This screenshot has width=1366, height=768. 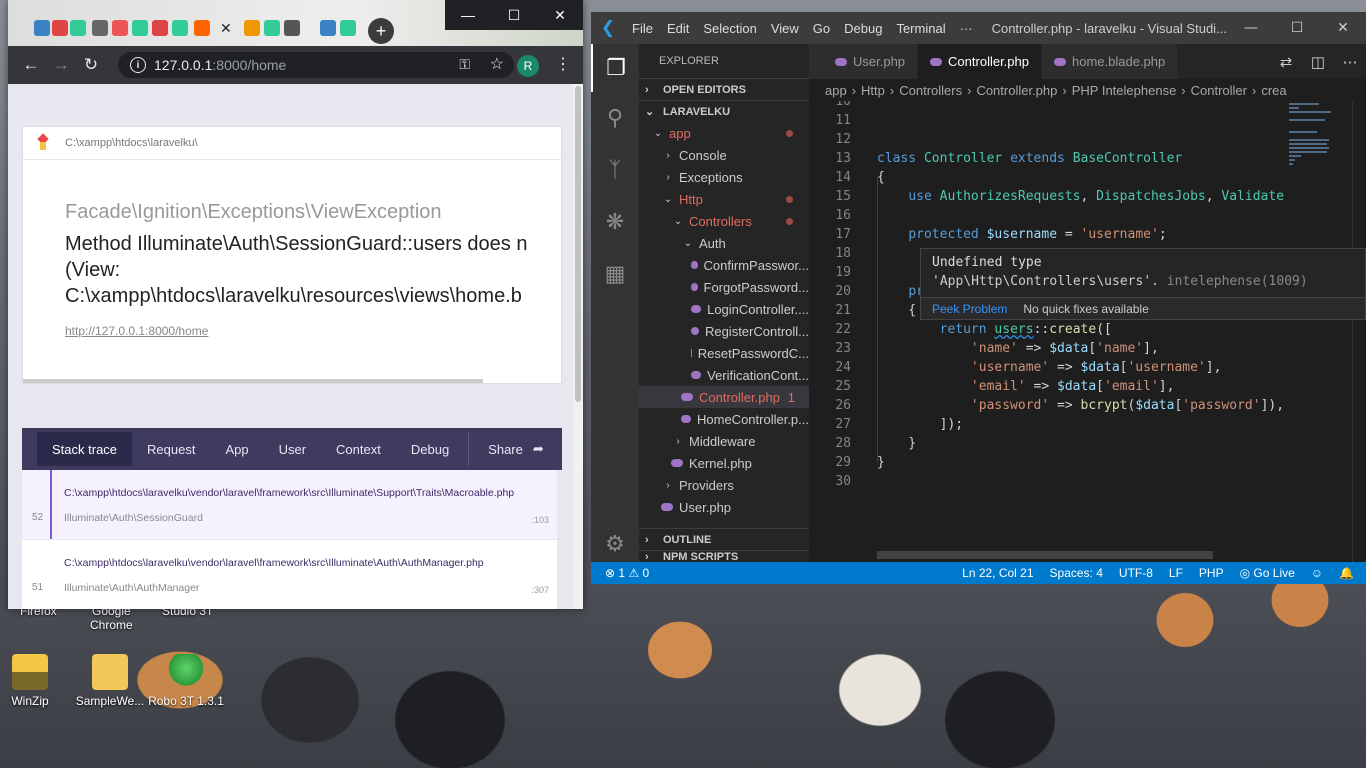 I want to click on notifications-bell-icon: 🔔, so click(x=1348, y=573).